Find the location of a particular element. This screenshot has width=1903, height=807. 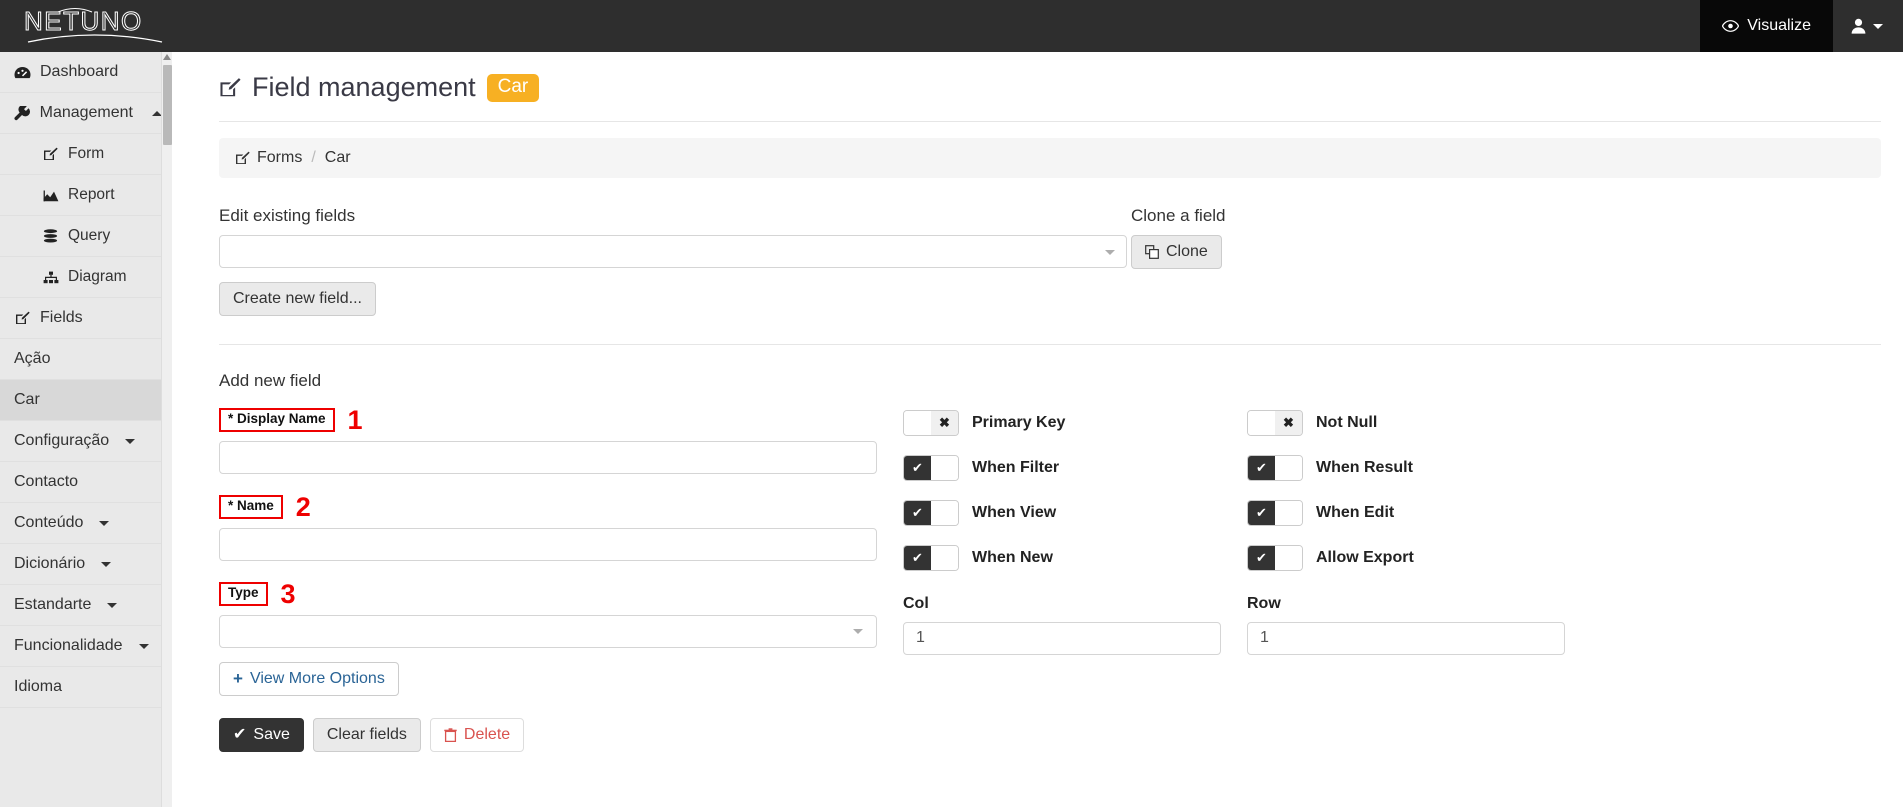

when-view-toggle: ✔ is located at coordinates (931, 512).